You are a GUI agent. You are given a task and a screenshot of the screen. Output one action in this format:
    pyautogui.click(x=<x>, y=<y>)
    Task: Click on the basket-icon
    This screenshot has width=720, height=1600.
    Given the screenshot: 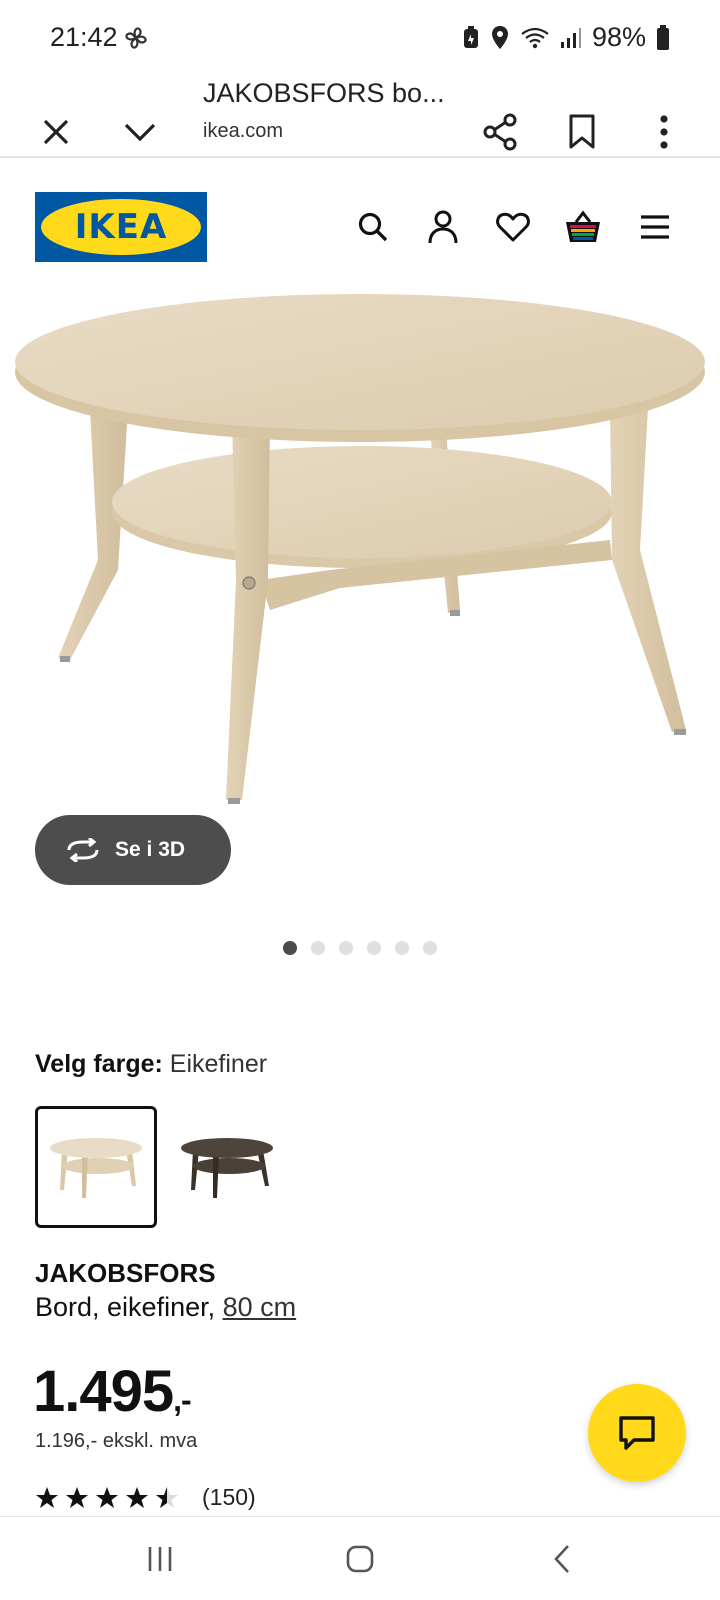 What is the action you would take?
    pyautogui.click(x=583, y=226)
    